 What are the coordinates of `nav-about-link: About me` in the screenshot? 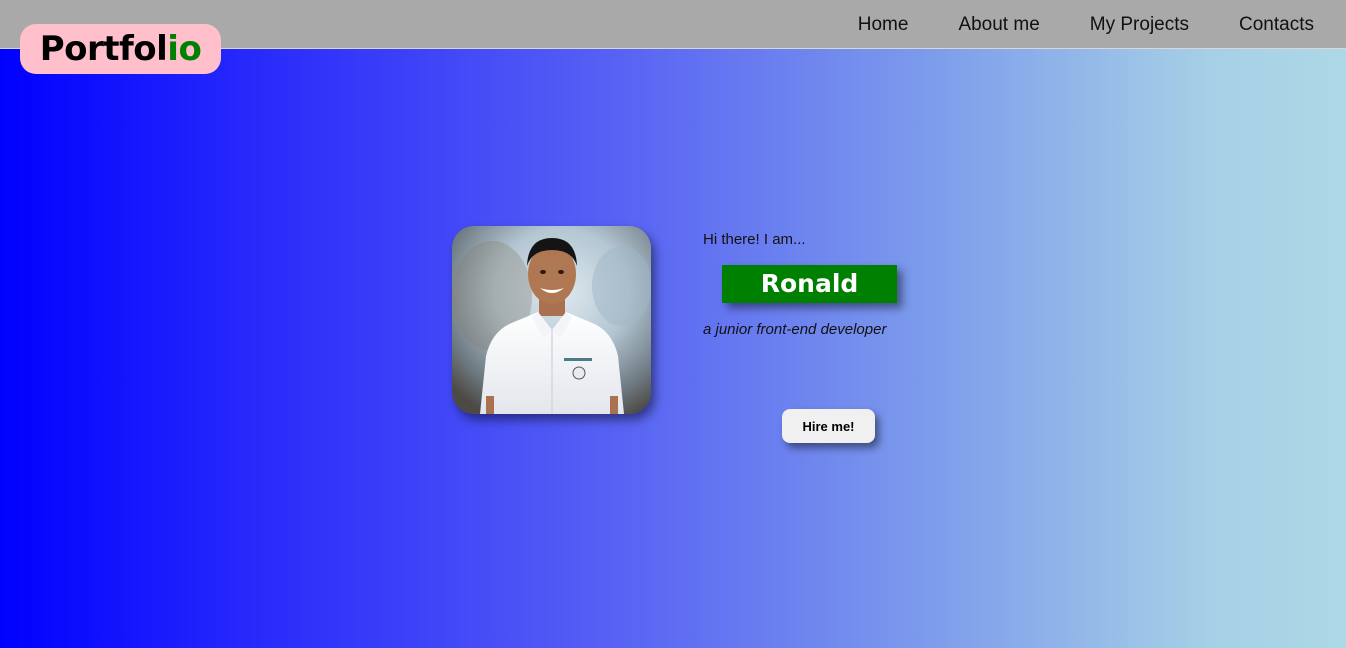 It's located at (998, 25).